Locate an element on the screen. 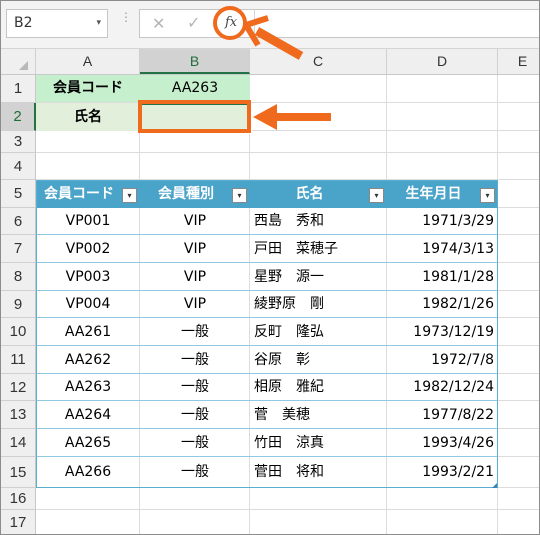 The image size is (540, 535). row-header-1: 1 is located at coordinates (18, 89).